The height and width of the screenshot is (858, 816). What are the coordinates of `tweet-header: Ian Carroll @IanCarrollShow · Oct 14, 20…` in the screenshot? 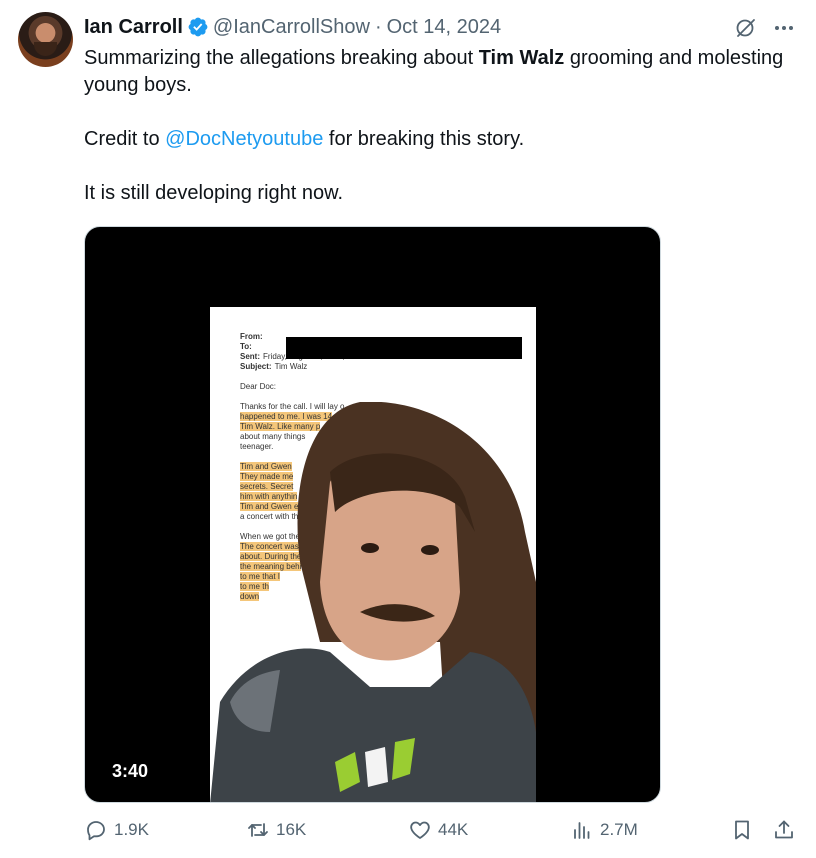 It's located at (292, 27).